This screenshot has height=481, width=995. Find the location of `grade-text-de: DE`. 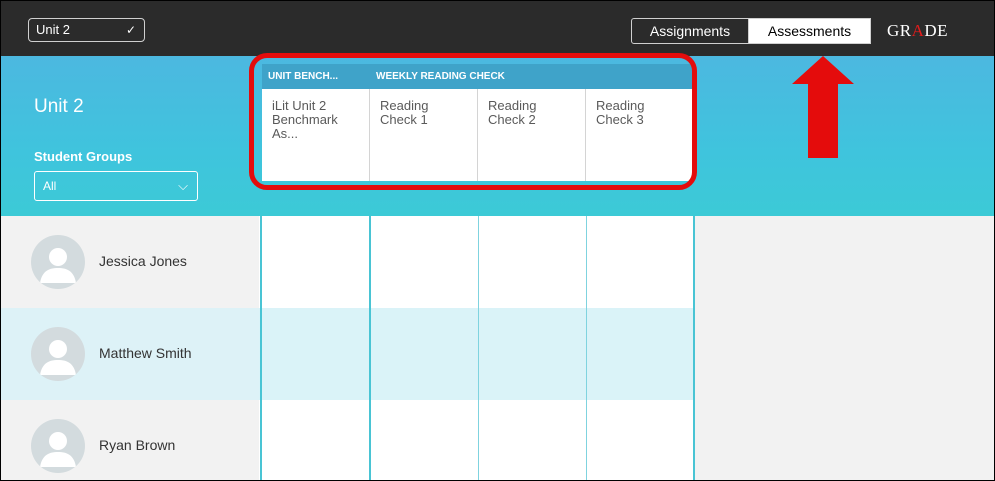

grade-text-de: DE is located at coordinates (936, 30).